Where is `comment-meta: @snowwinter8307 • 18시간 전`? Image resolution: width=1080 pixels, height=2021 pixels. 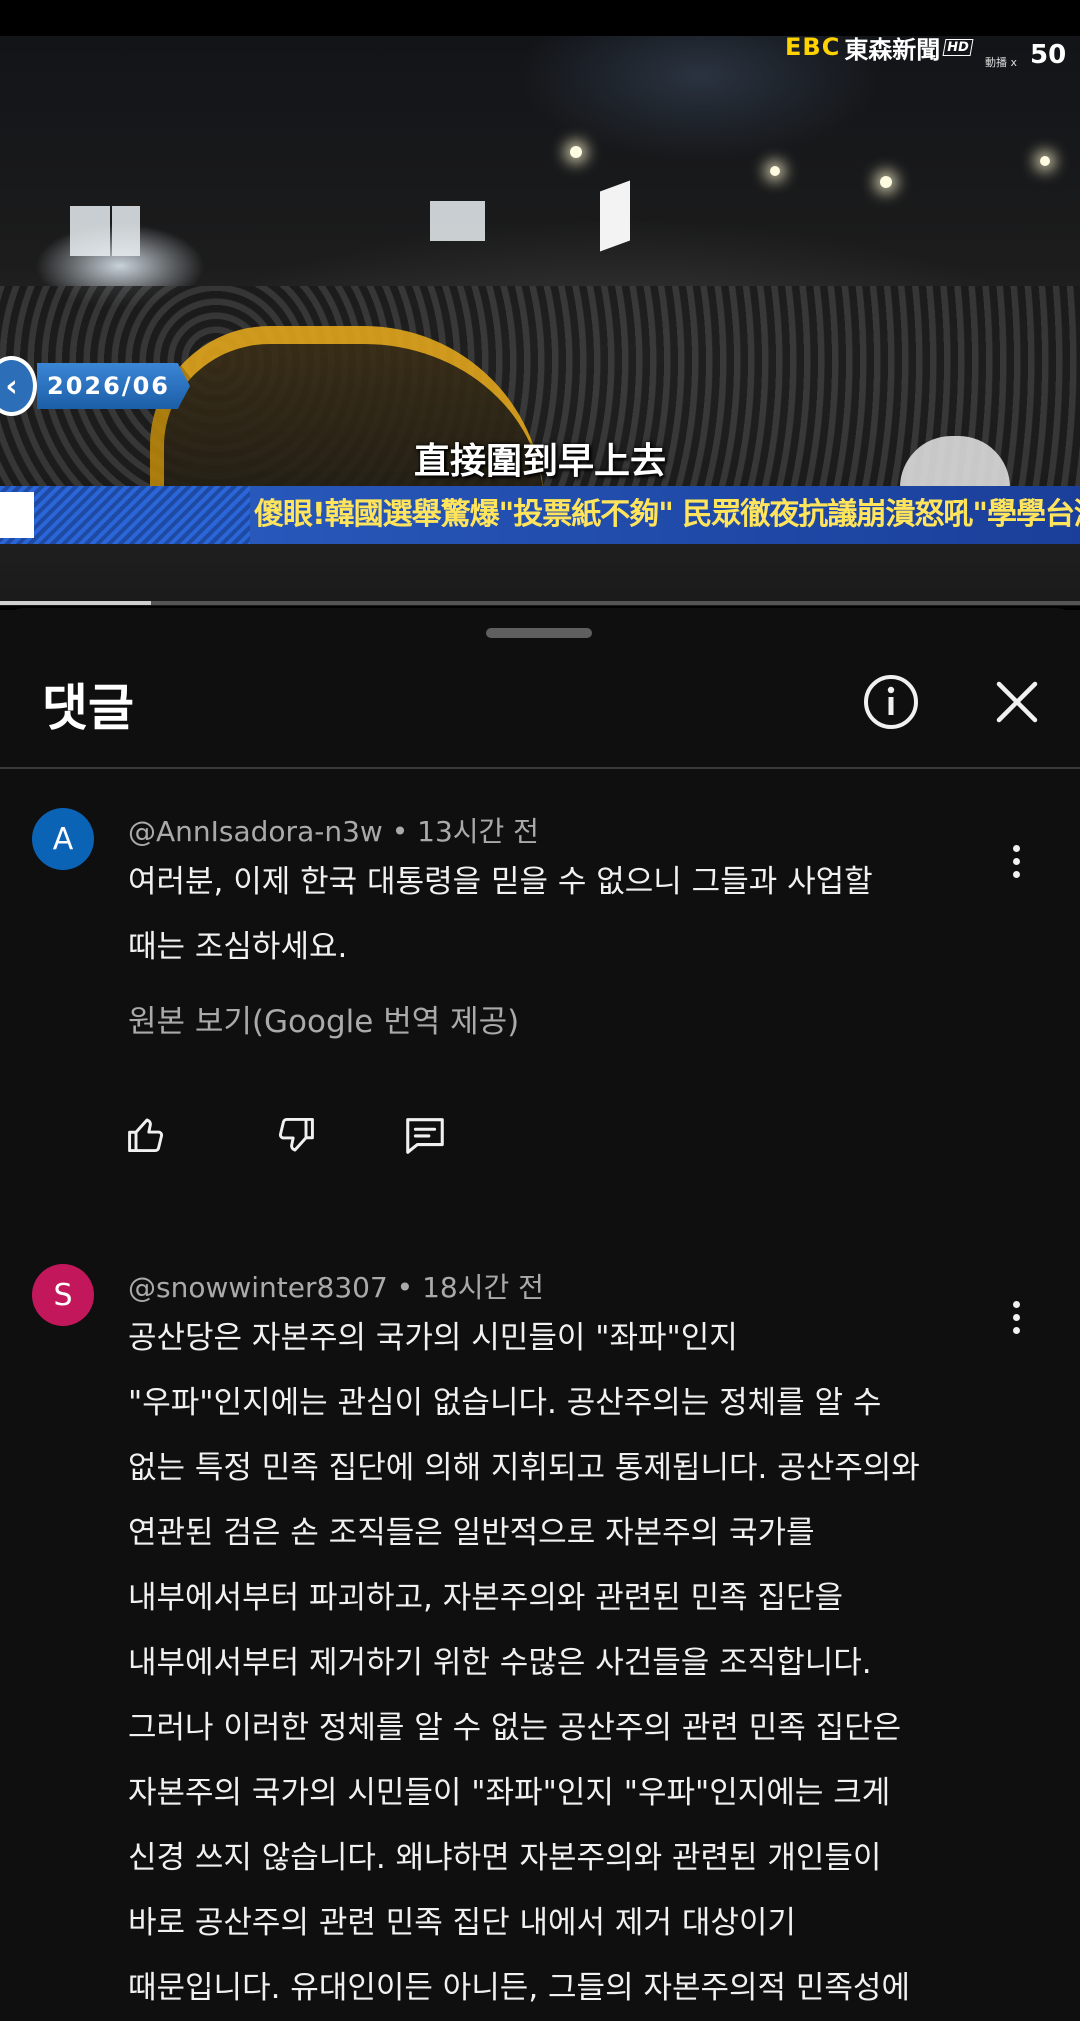
comment-meta: @snowwinter8307 • 18시간 전 is located at coordinates (336, 1286).